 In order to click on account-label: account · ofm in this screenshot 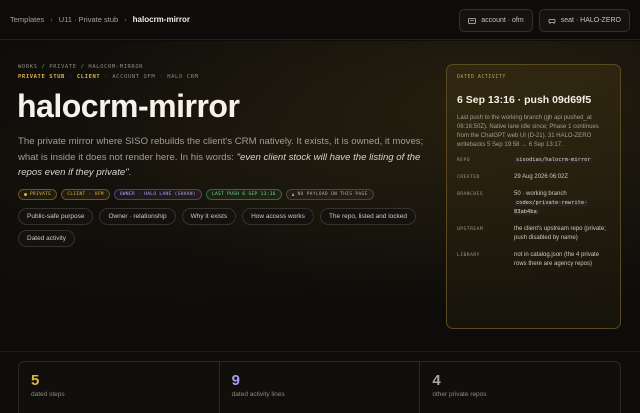, I will do `click(502, 20)`.